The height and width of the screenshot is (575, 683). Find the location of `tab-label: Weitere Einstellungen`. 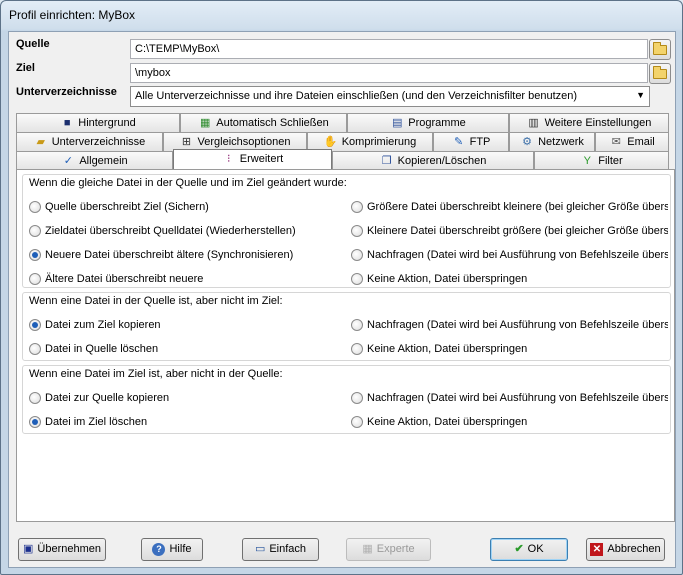

tab-label: Weitere Einstellungen is located at coordinates (598, 123).